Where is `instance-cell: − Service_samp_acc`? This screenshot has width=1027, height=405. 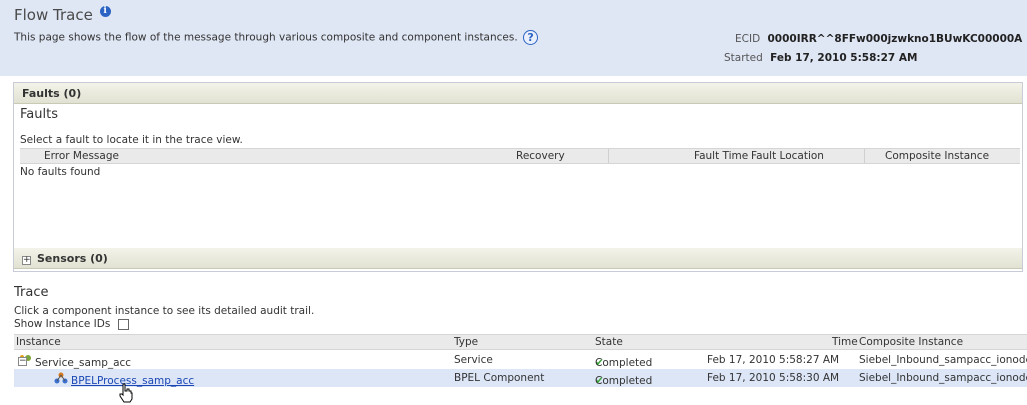 instance-cell: − Service_samp_acc is located at coordinates (74, 361).